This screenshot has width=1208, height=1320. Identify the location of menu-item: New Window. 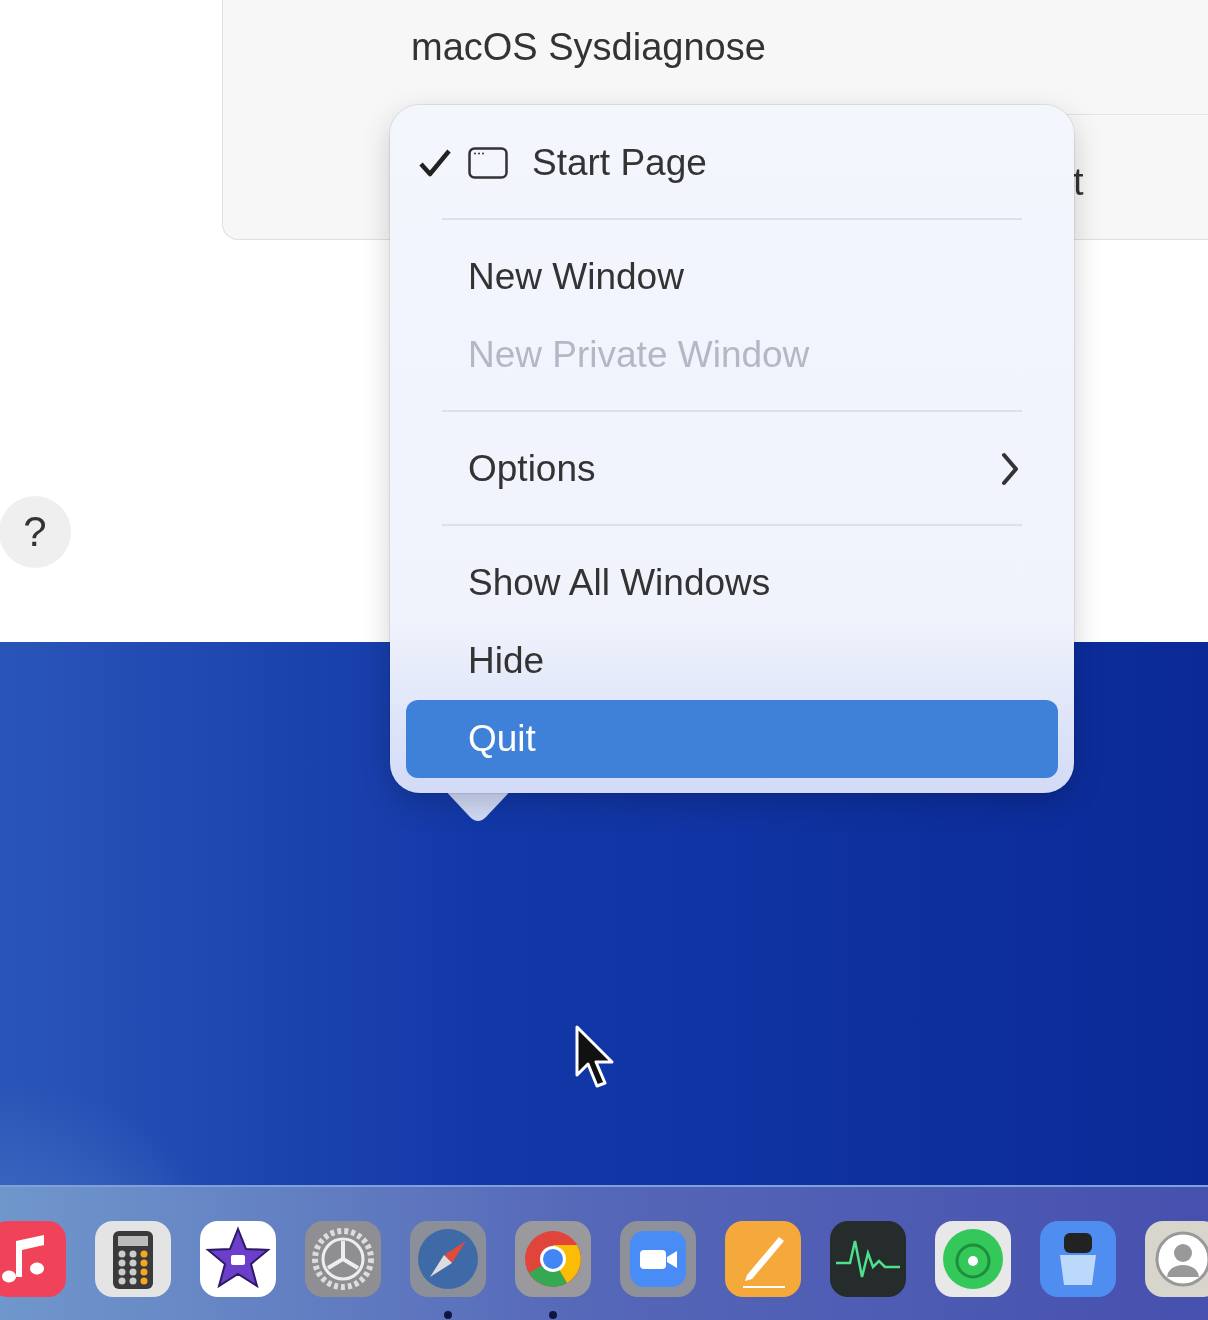
(732, 277).